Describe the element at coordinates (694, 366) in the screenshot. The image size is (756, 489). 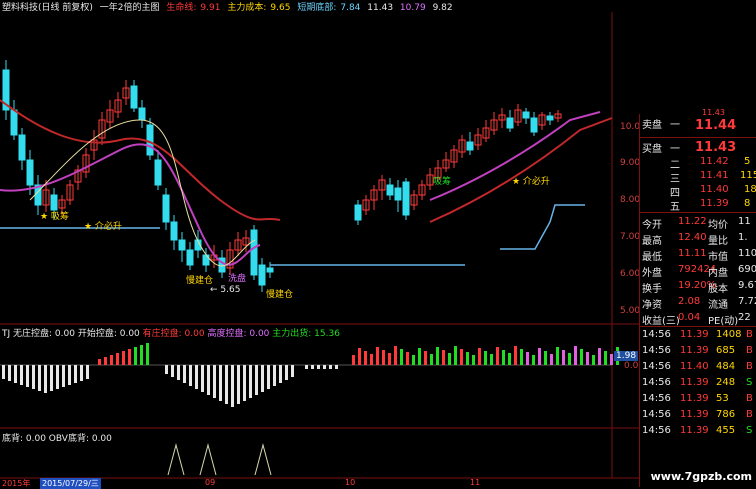
I see `tick-price: 11.40` at that location.